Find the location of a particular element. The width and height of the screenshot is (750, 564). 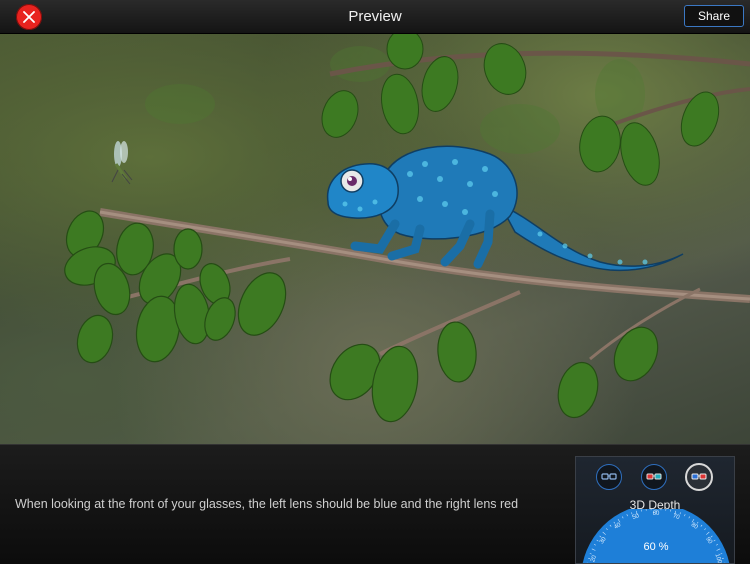

page-title: Preview is located at coordinates (375, 16).